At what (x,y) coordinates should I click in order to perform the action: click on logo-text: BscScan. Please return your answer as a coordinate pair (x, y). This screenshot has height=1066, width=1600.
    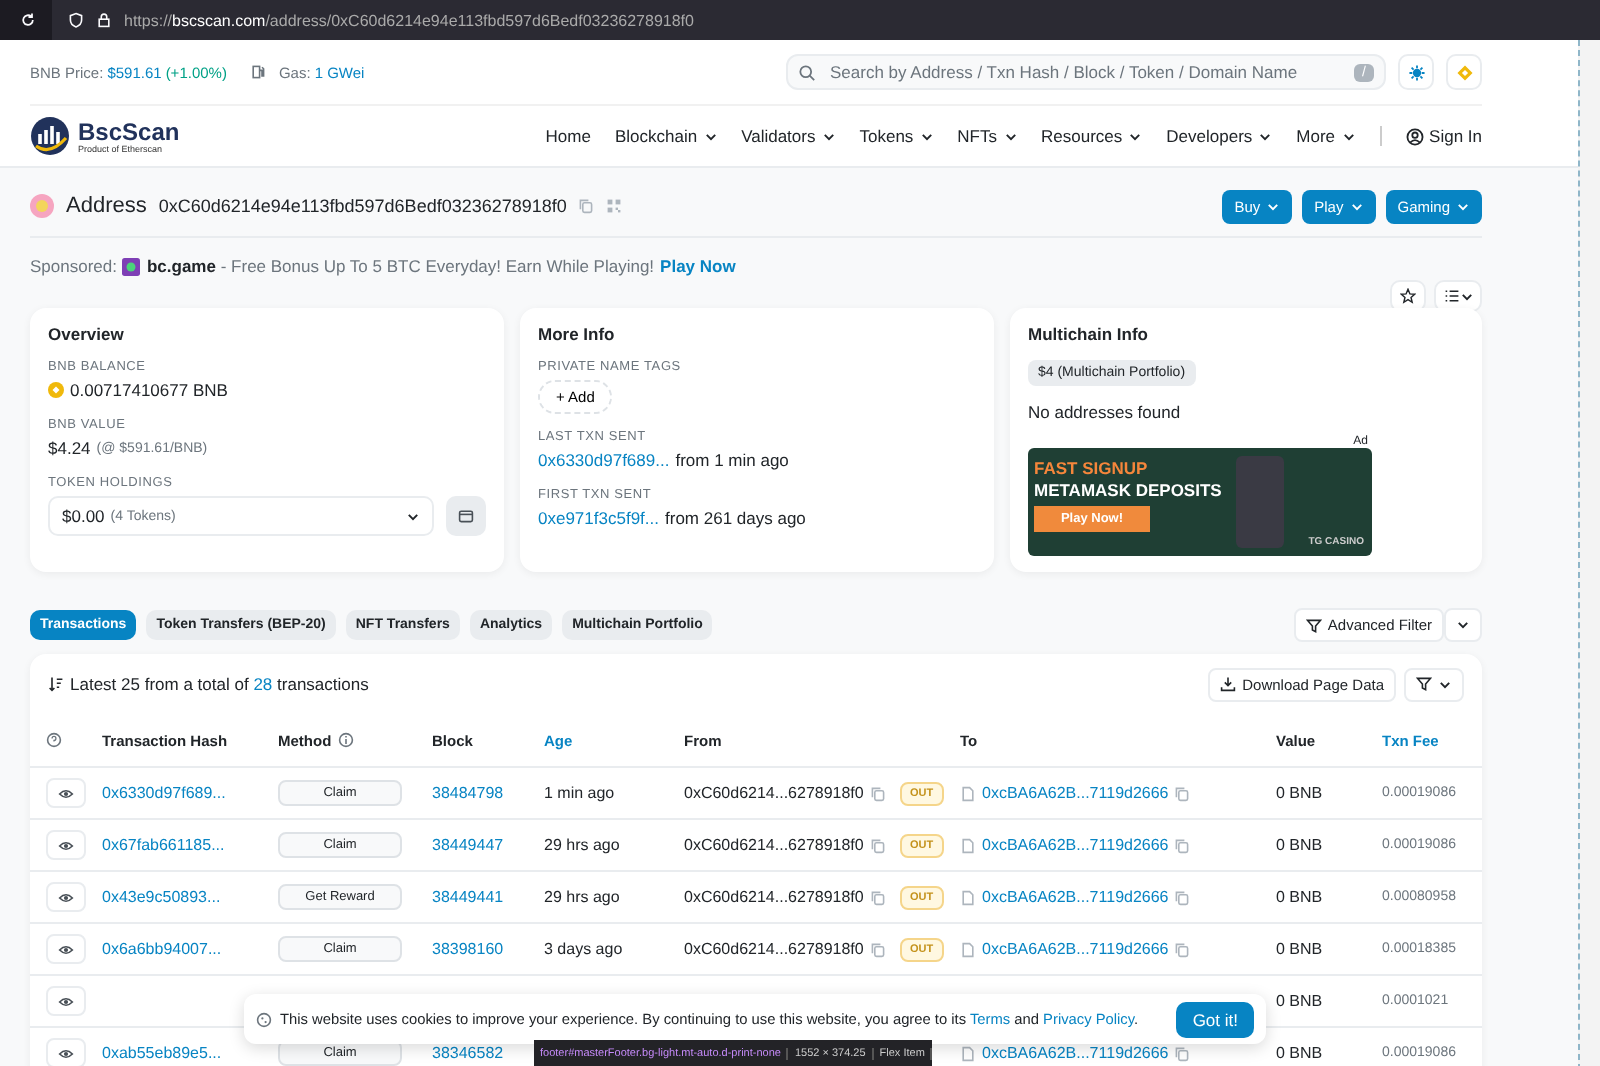
    Looking at the image, I should click on (129, 131).